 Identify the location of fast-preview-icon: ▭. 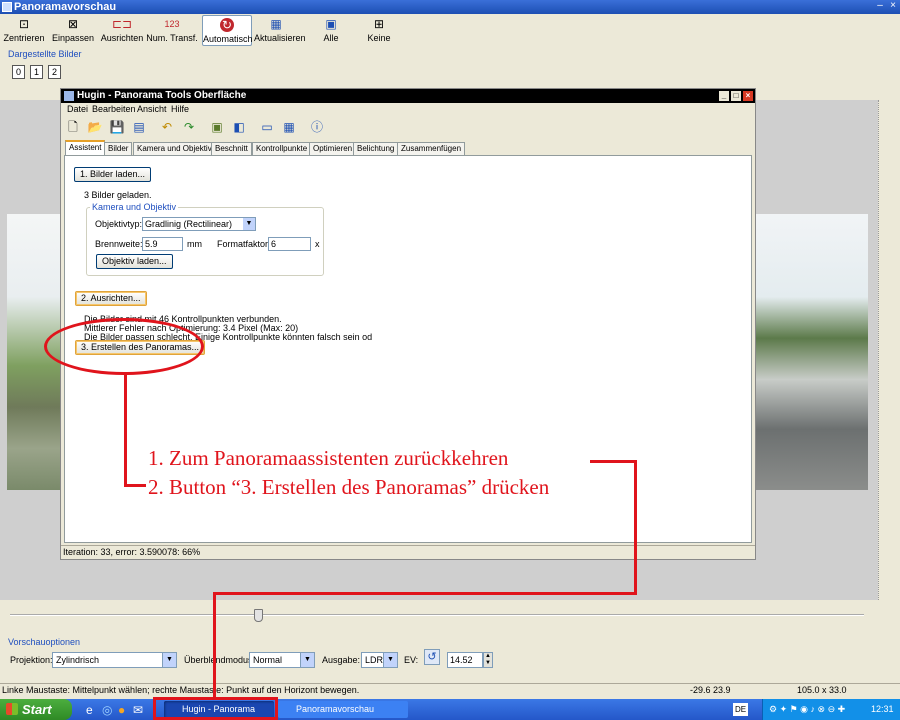
(267, 127).